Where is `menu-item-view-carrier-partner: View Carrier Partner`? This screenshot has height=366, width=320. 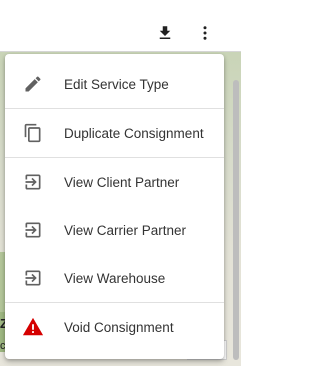 menu-item-view-carrier-partner: View Carrier Partner is located at coordinates (114, 230).